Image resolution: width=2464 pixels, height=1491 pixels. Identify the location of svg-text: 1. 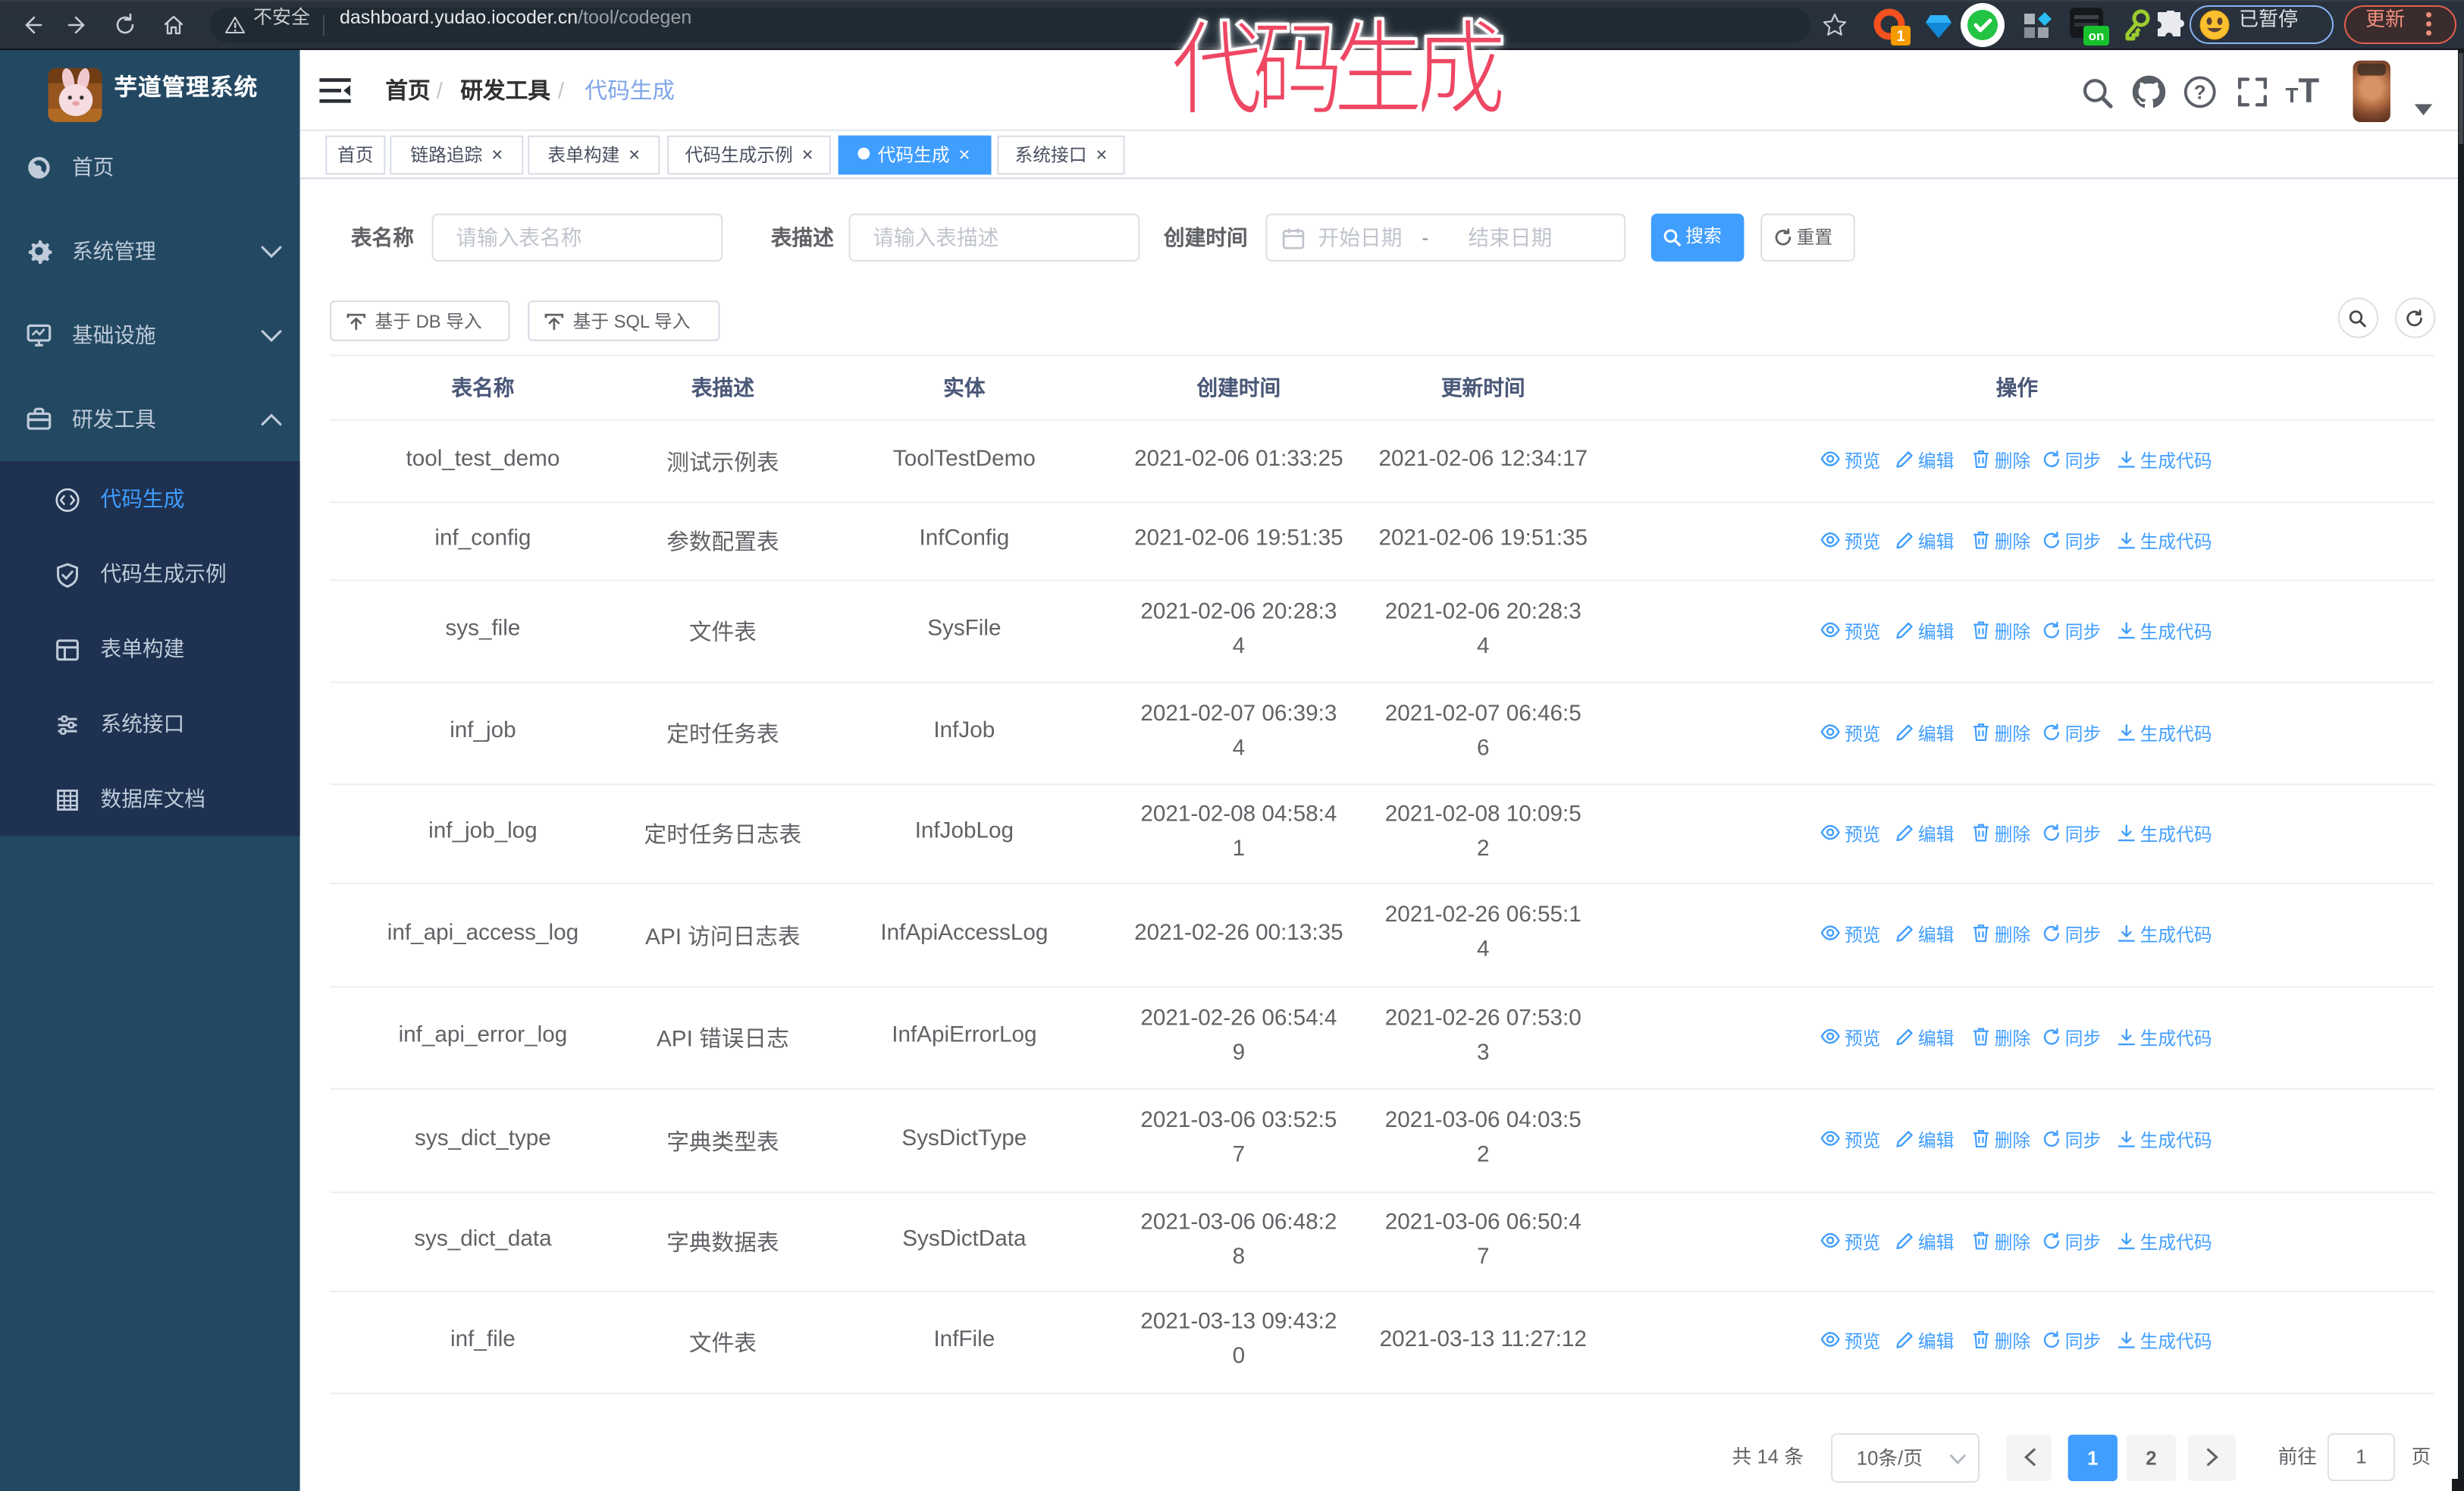
(1900, 36).